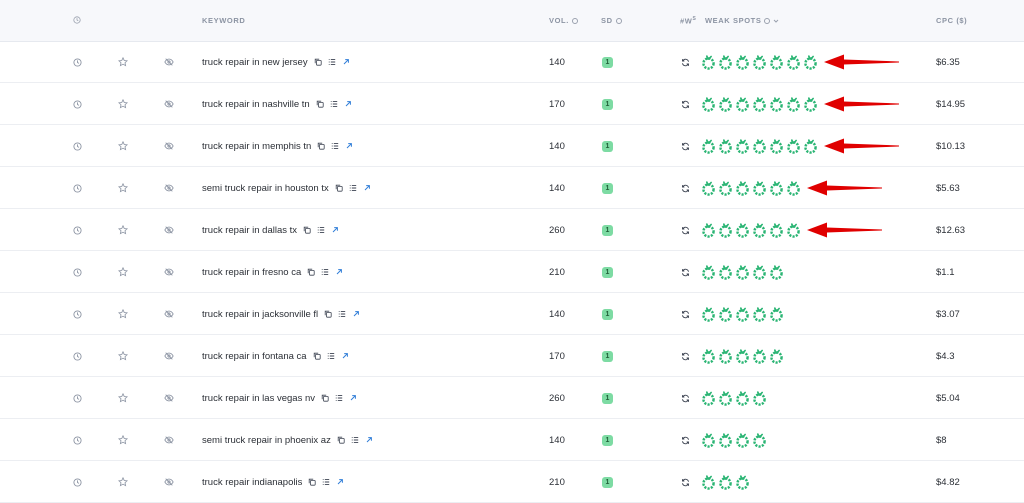 The width and height of the screenshot is (1024, 503). I want to click on table-row: truck repair indianapolis 210 1 $4.82, so click(512, 482).